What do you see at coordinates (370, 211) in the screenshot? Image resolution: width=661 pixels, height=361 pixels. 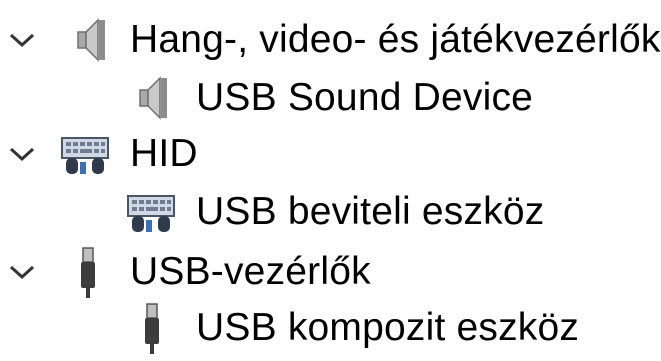 I see `tree-node-label: USB beviteli eszköz` at bounding box center [370, 211].